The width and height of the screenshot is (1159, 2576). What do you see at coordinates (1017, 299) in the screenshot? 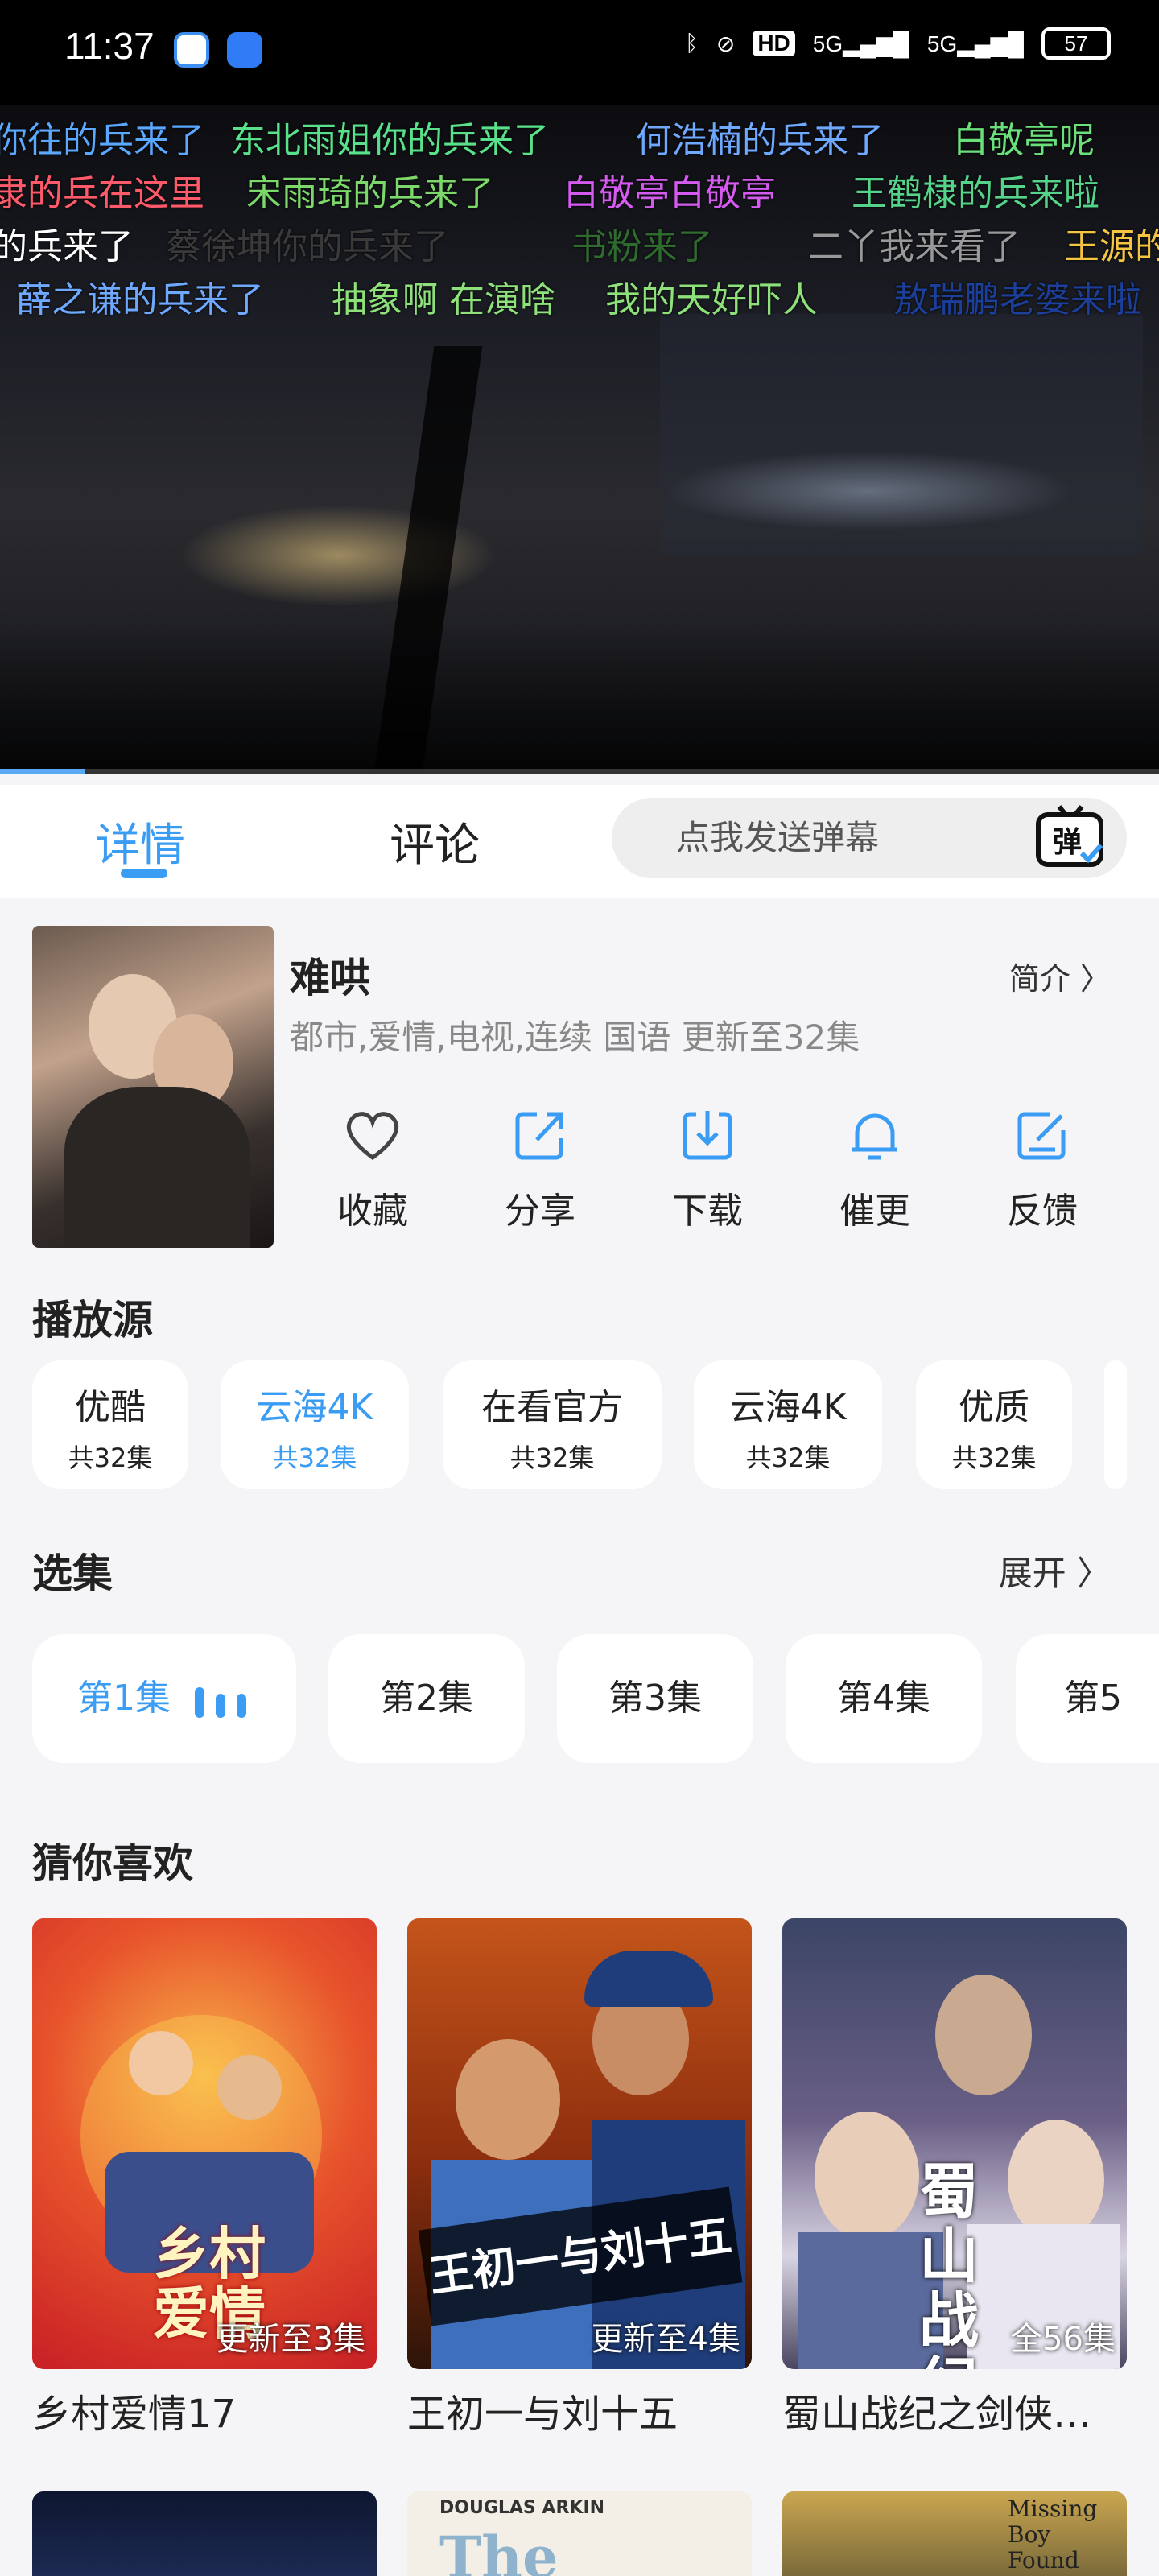
I see `danmaku-comment: 敖瑞鹏老婆来啦` at bounding box center [1017, 299].